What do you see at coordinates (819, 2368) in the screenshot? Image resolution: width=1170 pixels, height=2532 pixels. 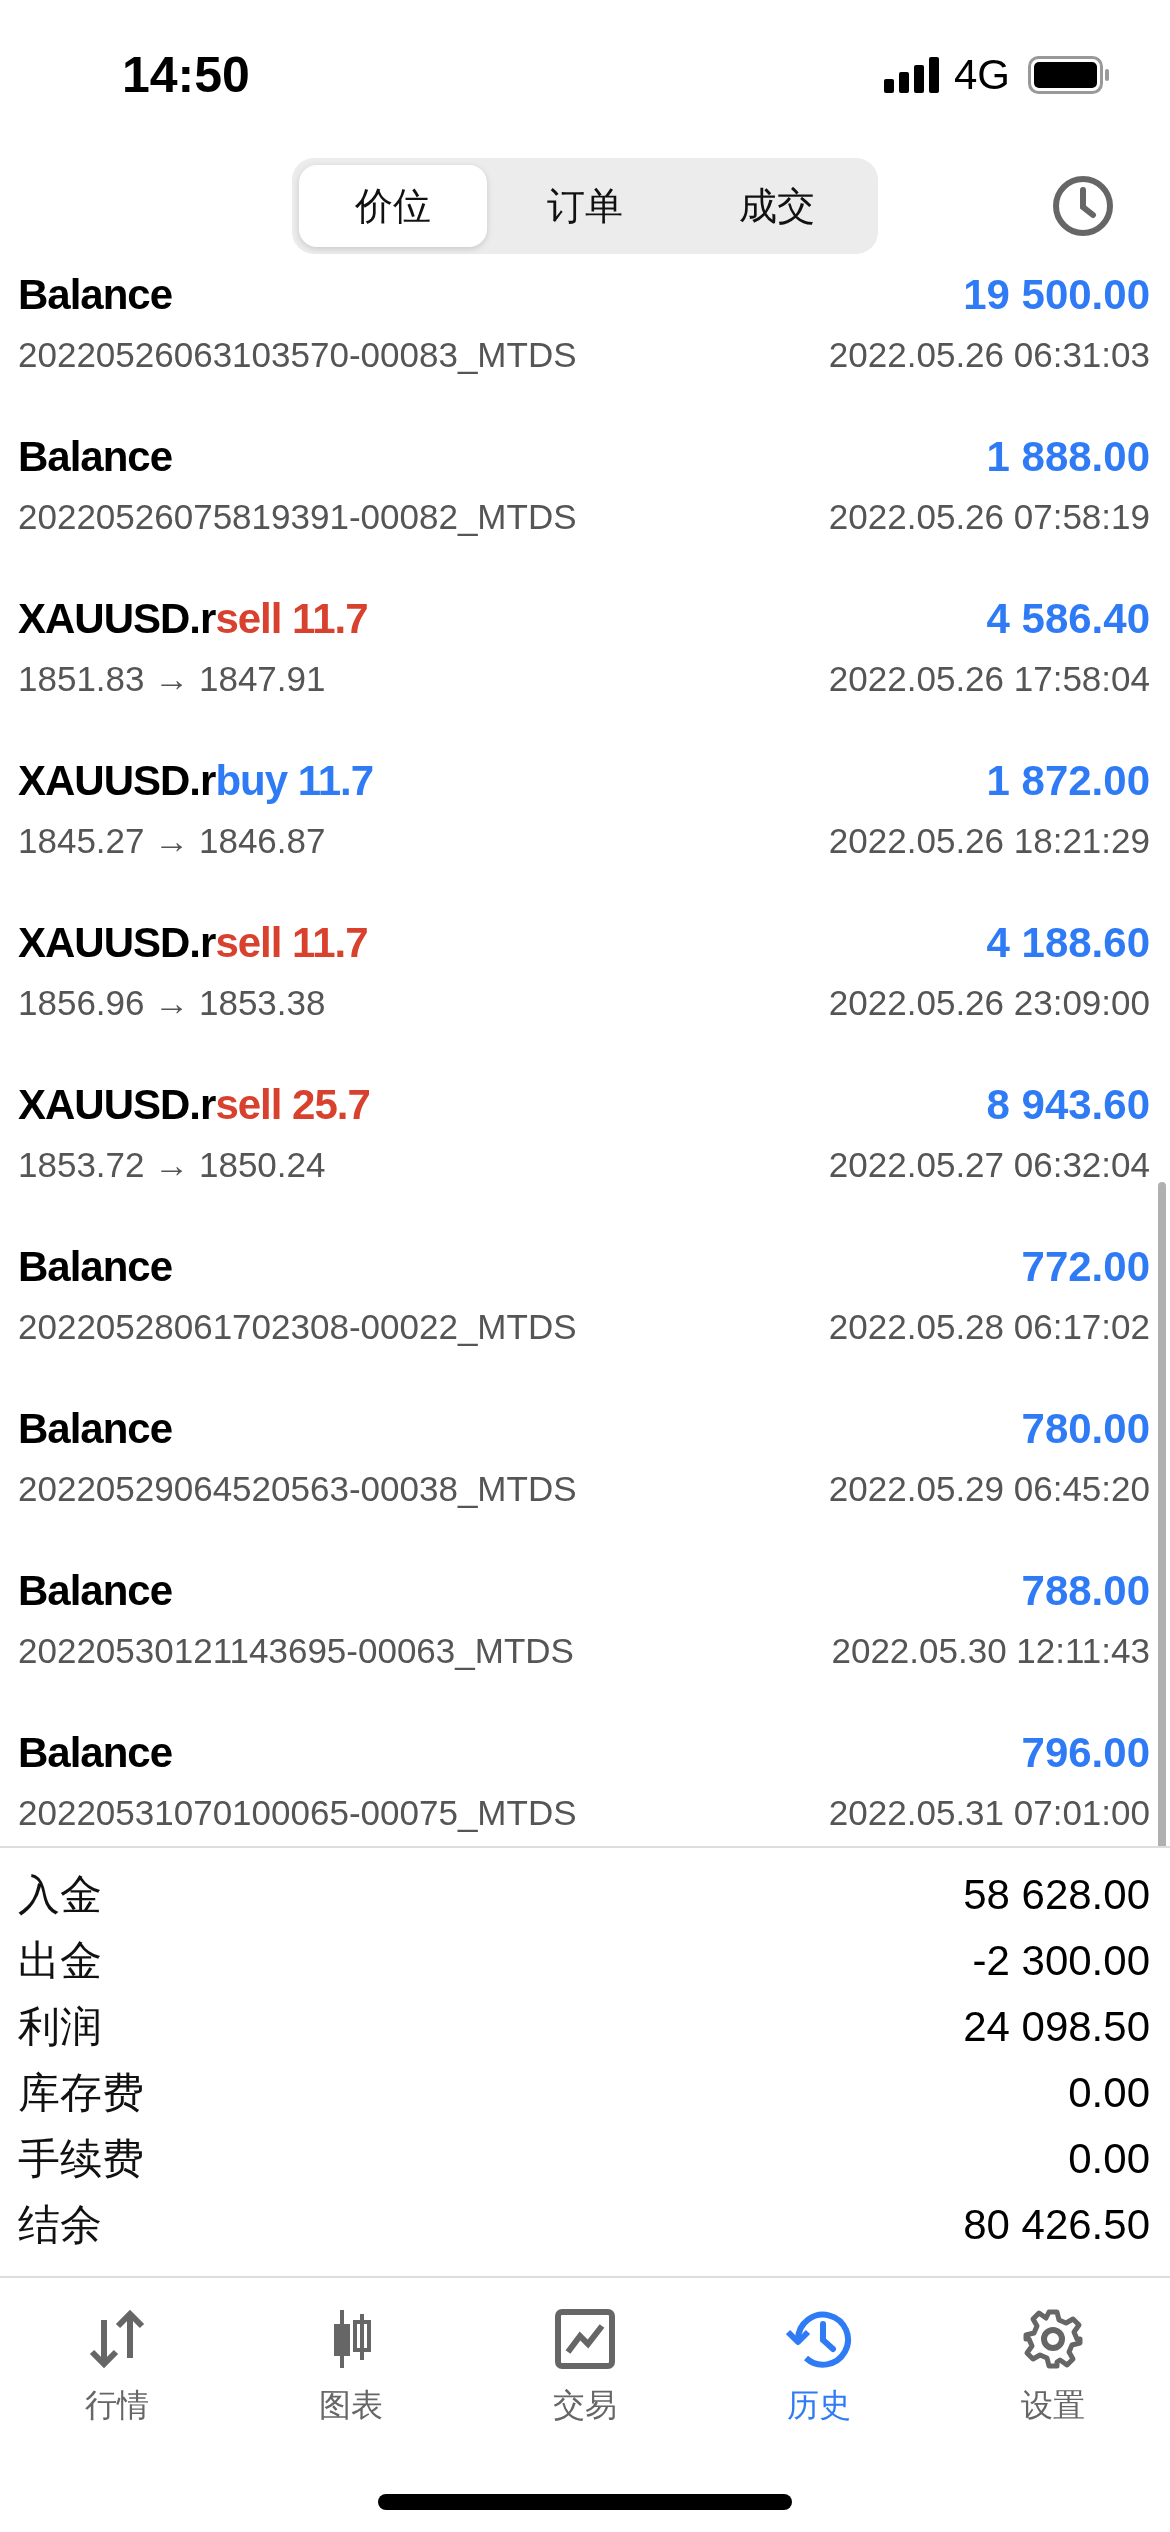 I see `tab-bar-item: 历史` at bounding box center [819, 2368].